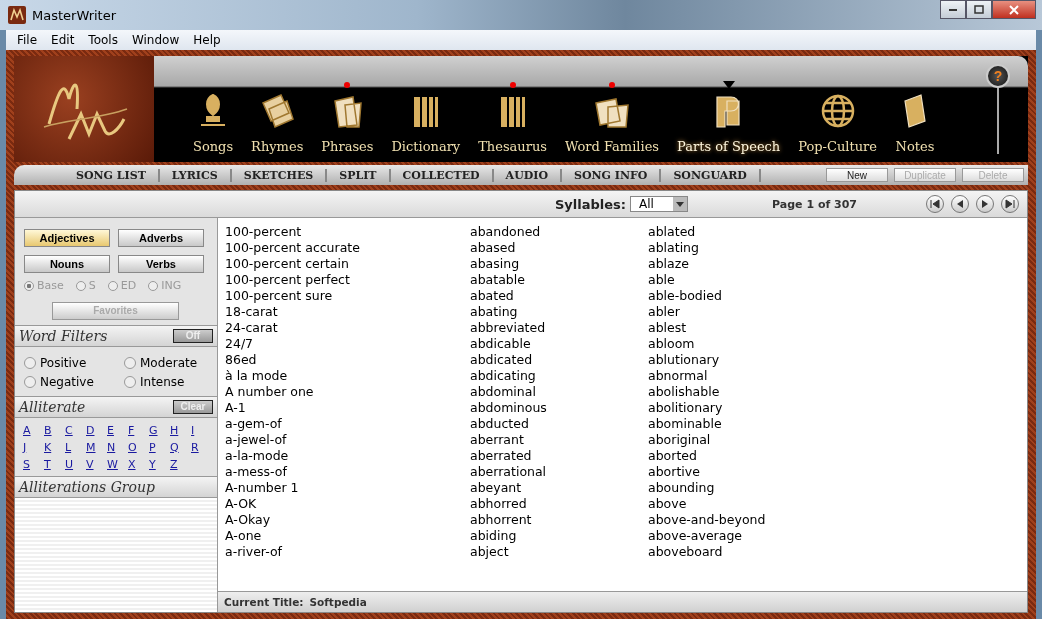 This screenshot has height=619, width=1042. I want to click on word-entry: abolitionary, so click(685, 408).